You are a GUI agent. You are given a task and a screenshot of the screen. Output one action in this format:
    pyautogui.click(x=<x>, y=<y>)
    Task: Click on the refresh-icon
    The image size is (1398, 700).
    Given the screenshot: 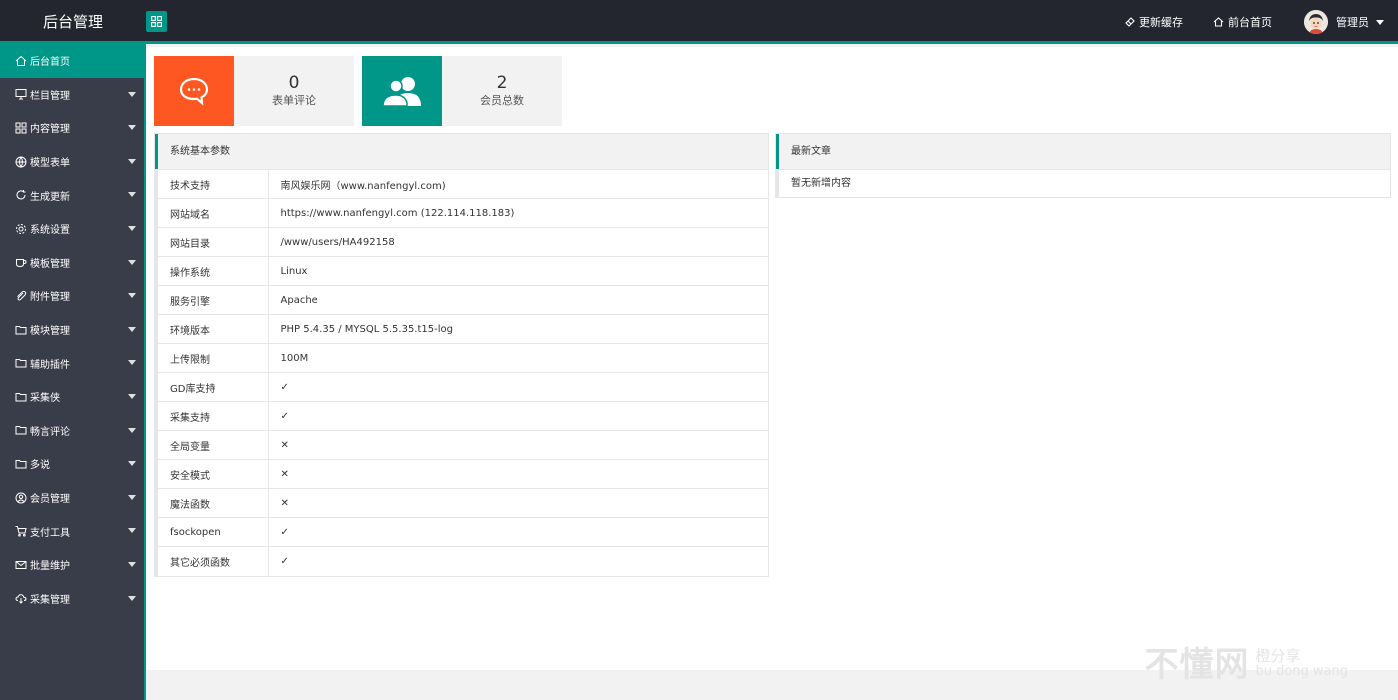 What is the action you would take?
    pyautogui.click(x=21, y=195)
    